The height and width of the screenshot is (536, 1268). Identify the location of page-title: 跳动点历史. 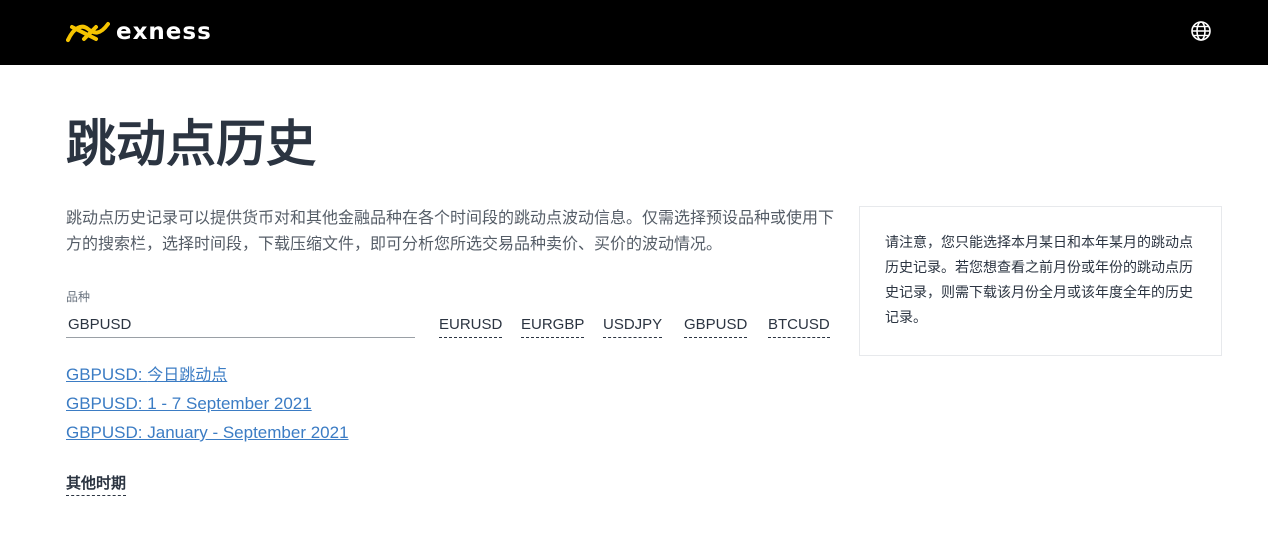
(191, 144).